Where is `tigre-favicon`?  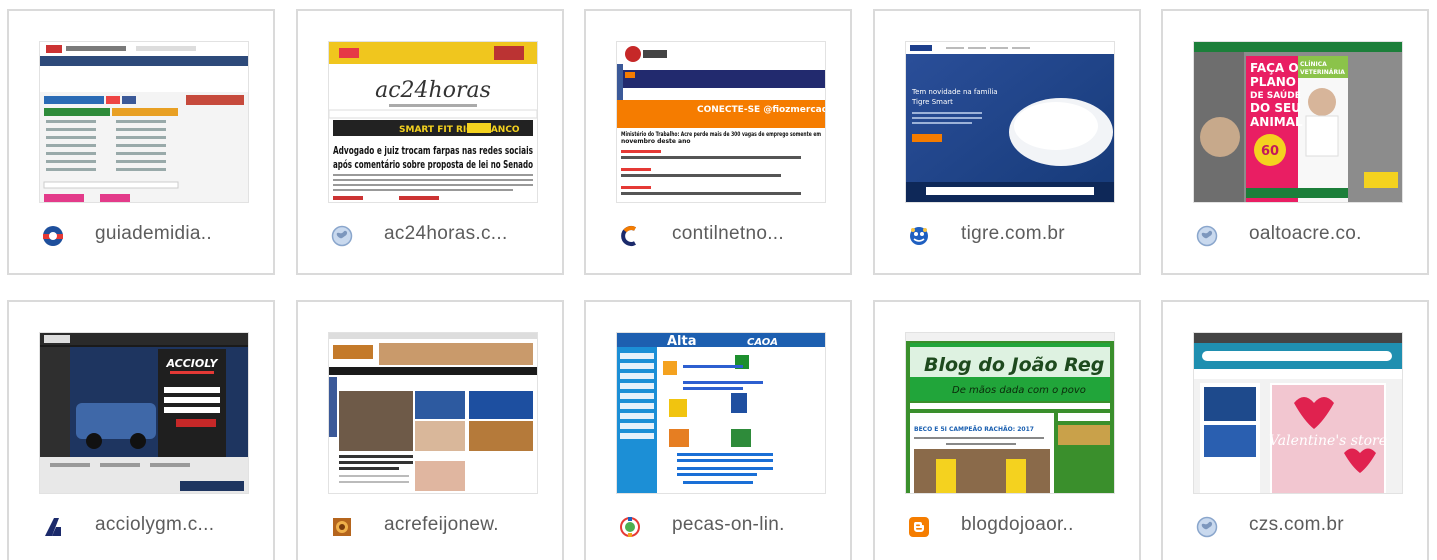 tigre-favicon is located at coordinates (919, 236).